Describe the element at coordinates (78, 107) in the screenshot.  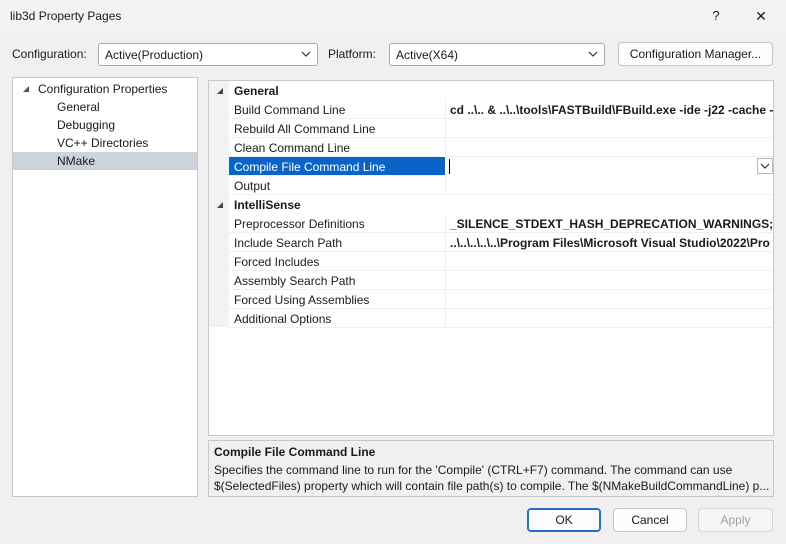
I see `tree-item-label: General` at that location.